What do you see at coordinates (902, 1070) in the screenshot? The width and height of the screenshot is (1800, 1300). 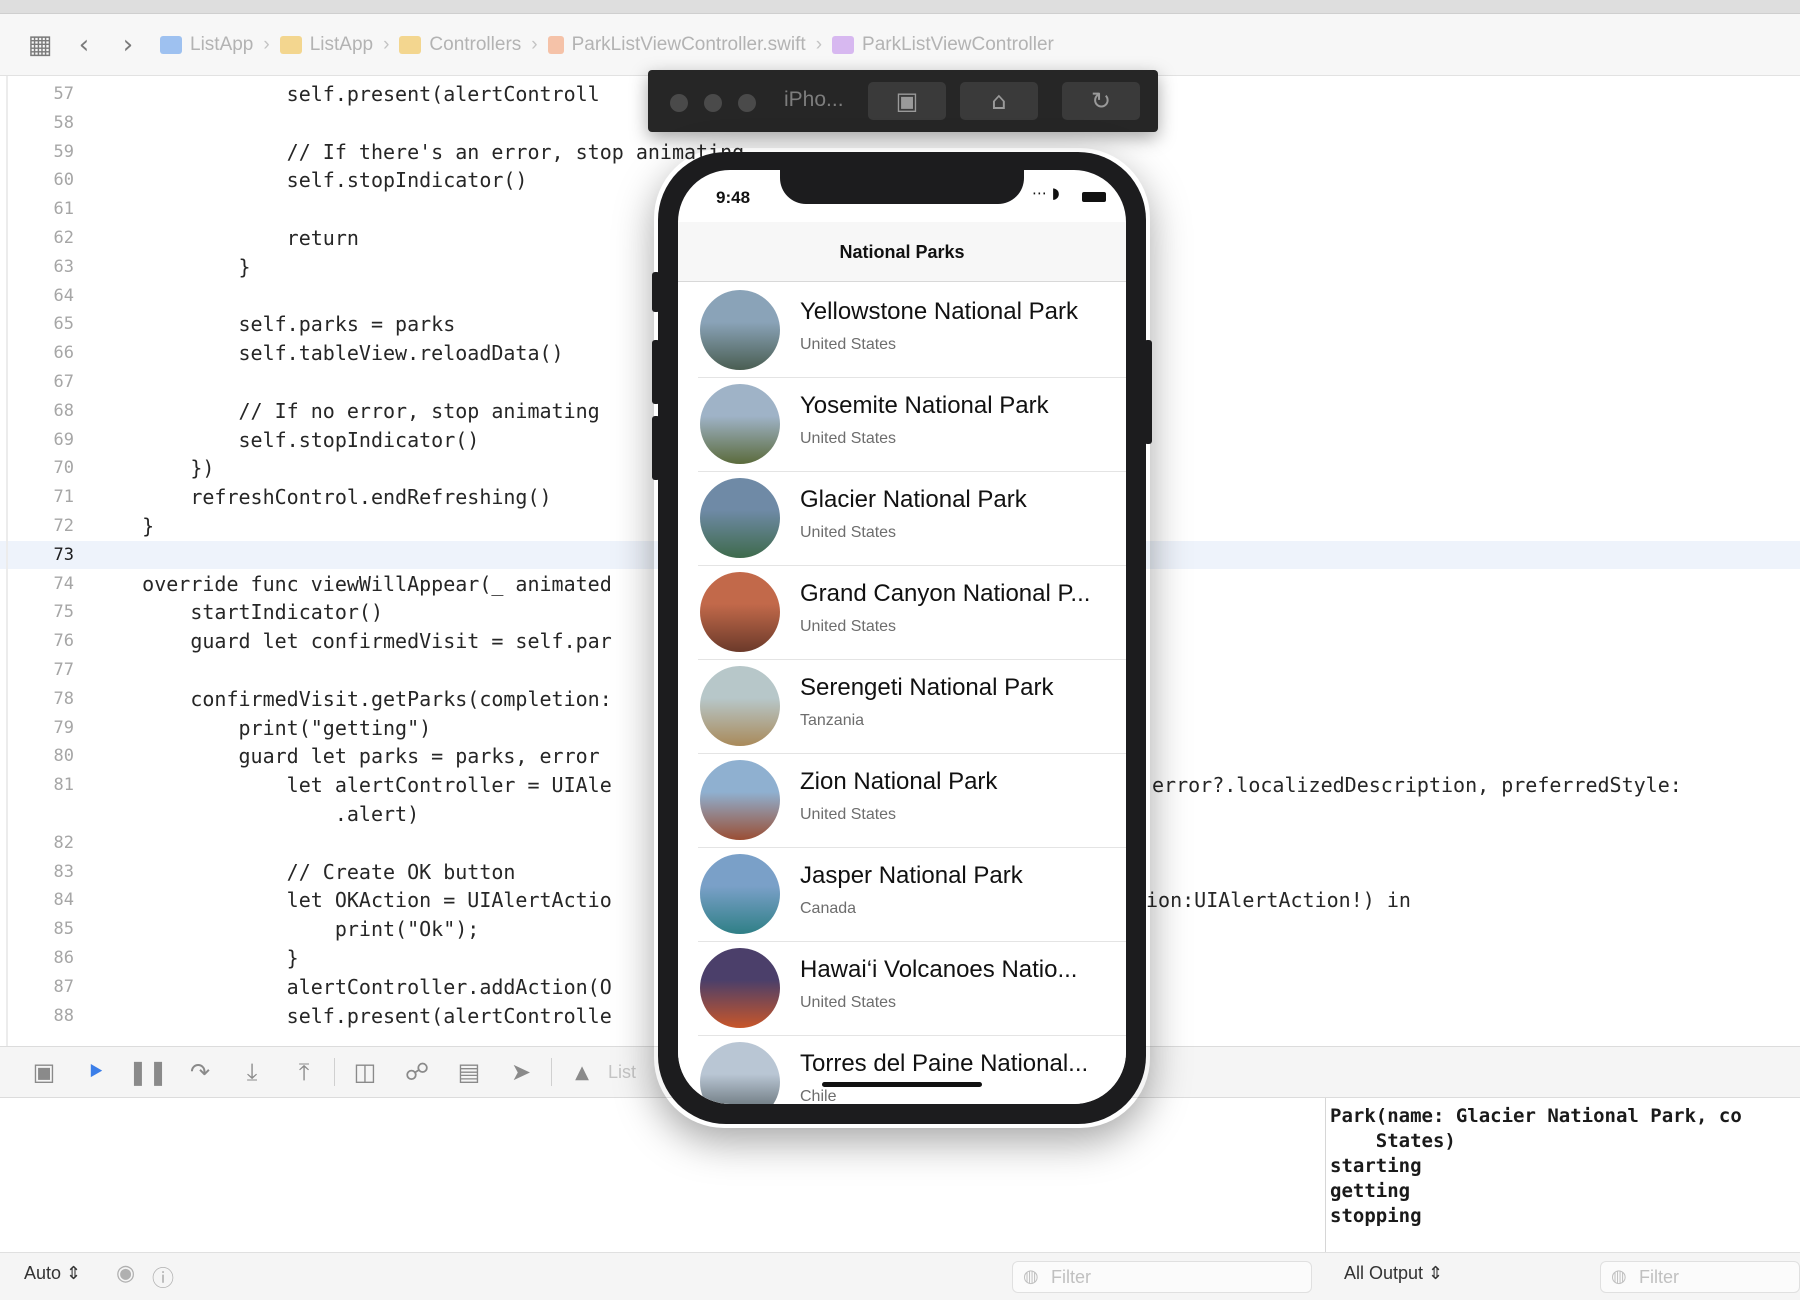 I see `park-row: Torres del Paine National... Chile` at bounding box center [902, 1070].